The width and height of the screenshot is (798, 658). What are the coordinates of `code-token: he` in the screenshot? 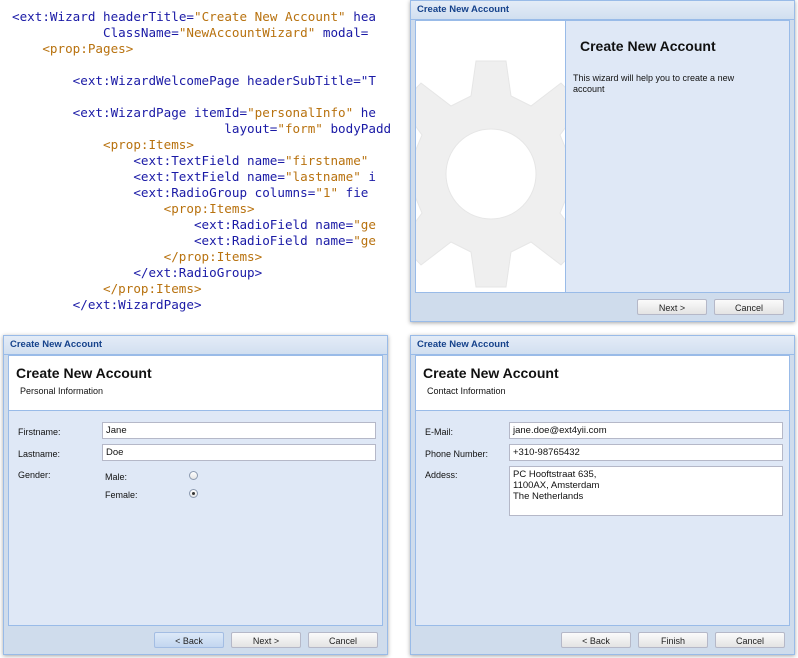 It's located at (364, 112).